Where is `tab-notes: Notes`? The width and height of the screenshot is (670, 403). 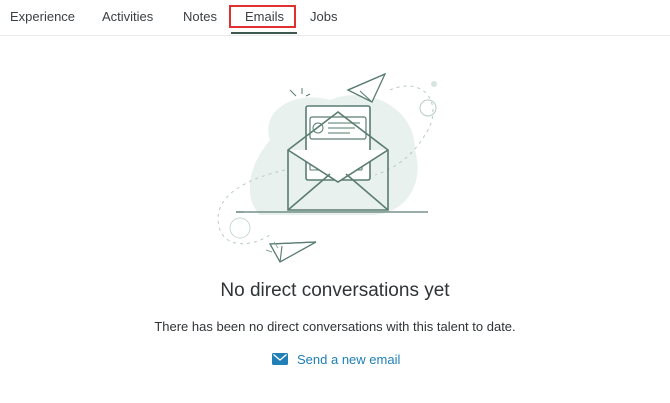
tab-notes: Notes is located at coordinates (200, 17).